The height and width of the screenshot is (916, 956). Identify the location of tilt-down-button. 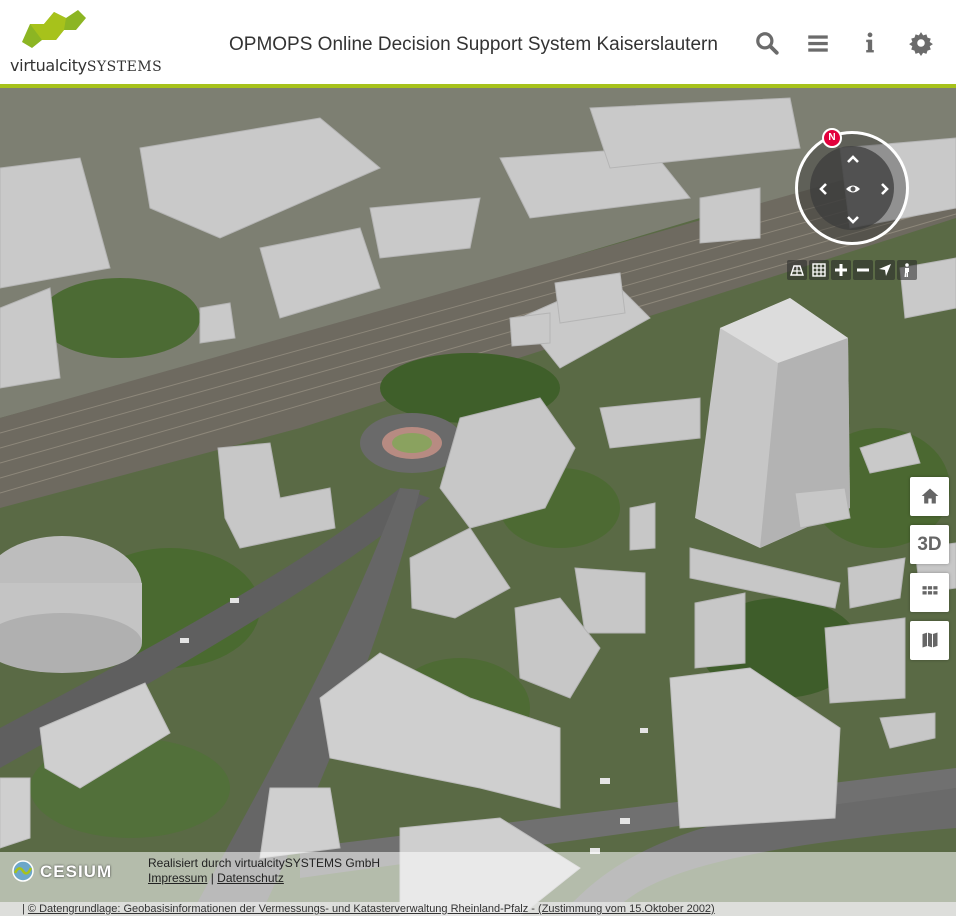
(853, 220).